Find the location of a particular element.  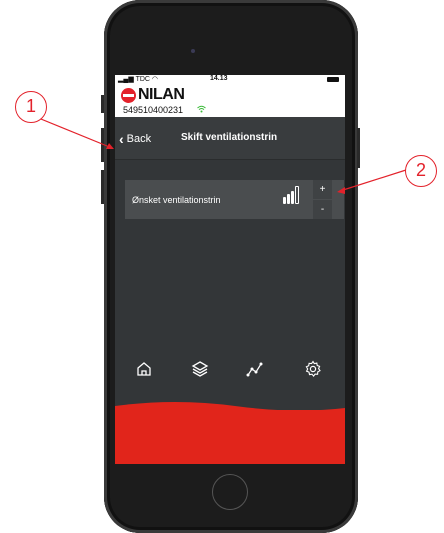

graph-icon is located at coordinates (255, 369).